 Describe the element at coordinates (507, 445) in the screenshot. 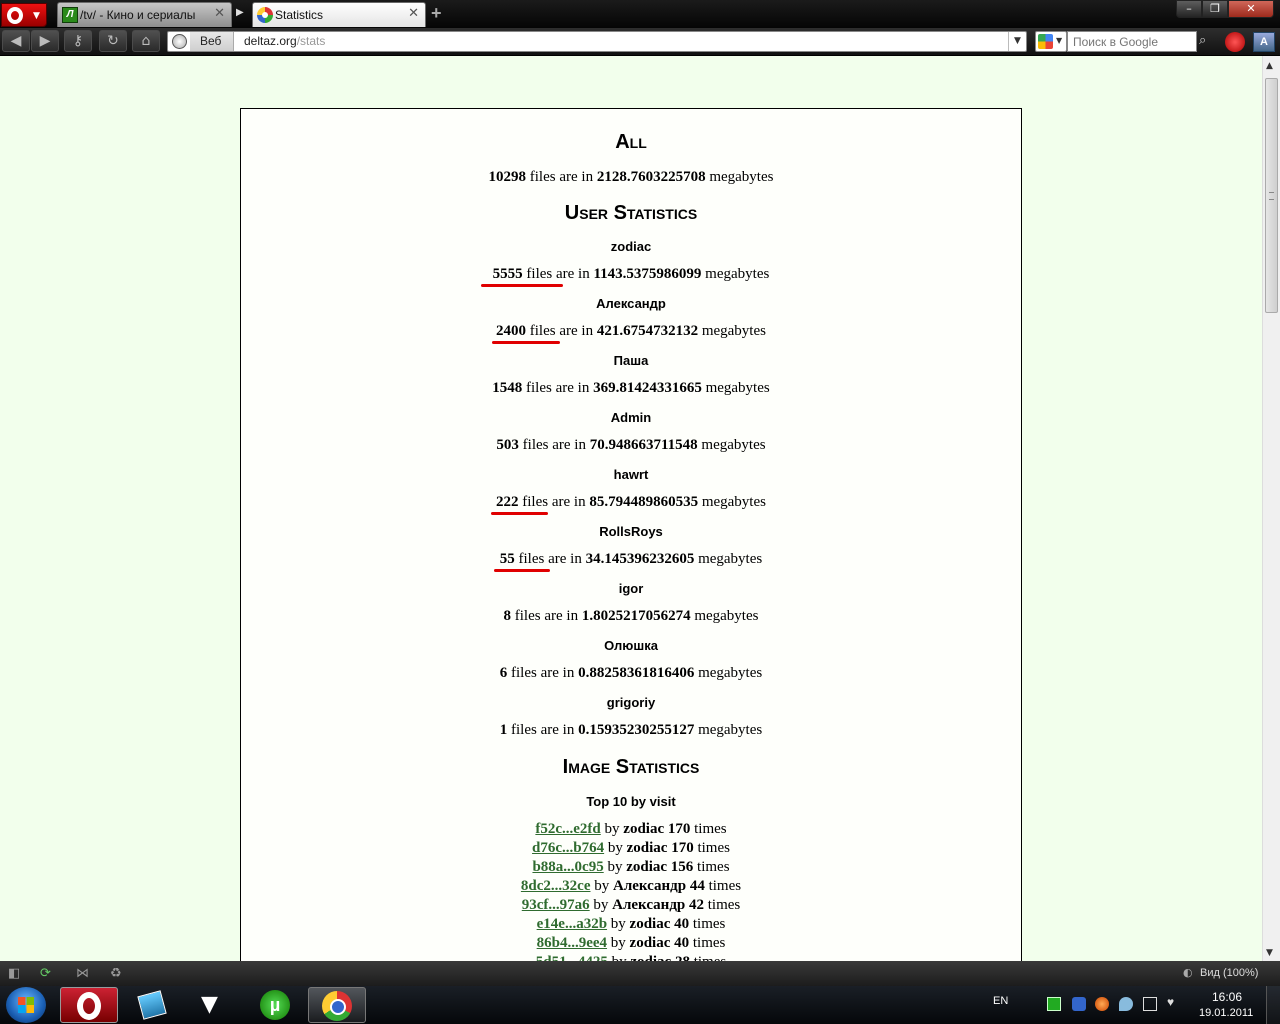

I see `file-count: 503` at that location.